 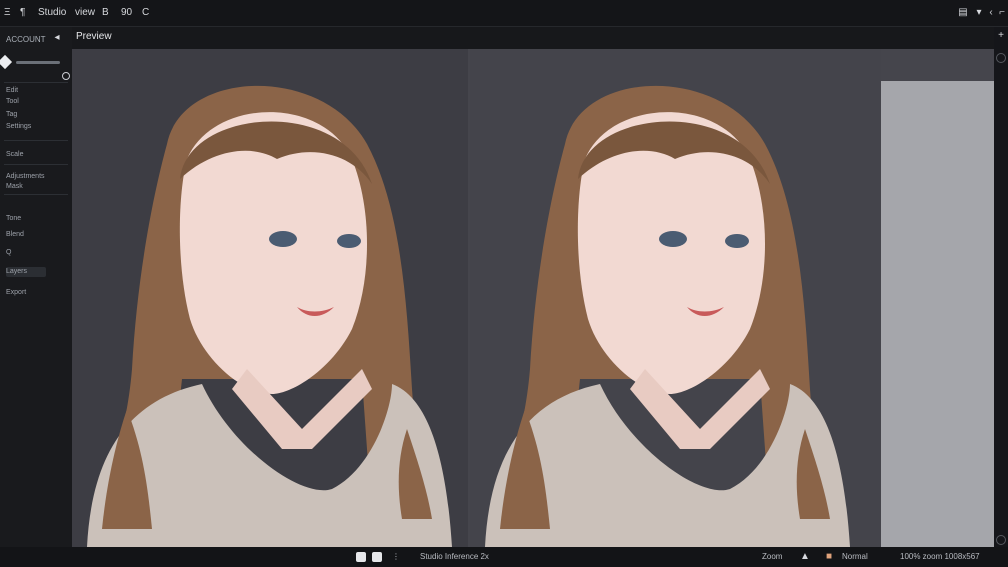 What do you see at coordinates (26, 39) in the screenshot?
I see `sidebar-header: ACCOUNT` at bounding box center [26, 39].